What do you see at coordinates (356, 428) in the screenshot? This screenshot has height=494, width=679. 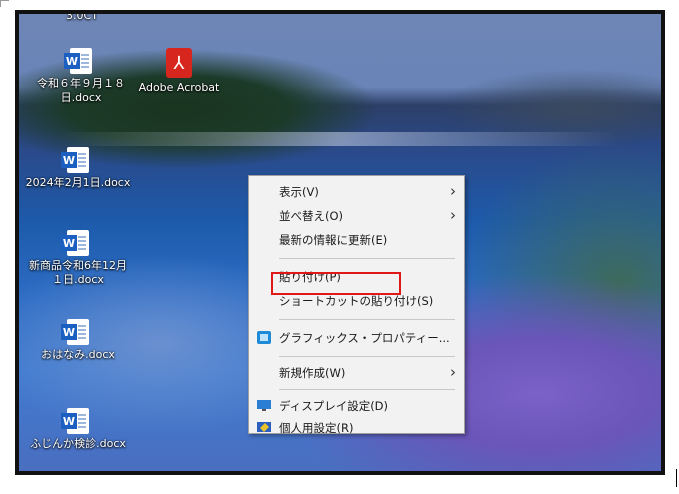 I see `menu-item-personalize: 個人用設定(R)` at bounding box center [356, 428].